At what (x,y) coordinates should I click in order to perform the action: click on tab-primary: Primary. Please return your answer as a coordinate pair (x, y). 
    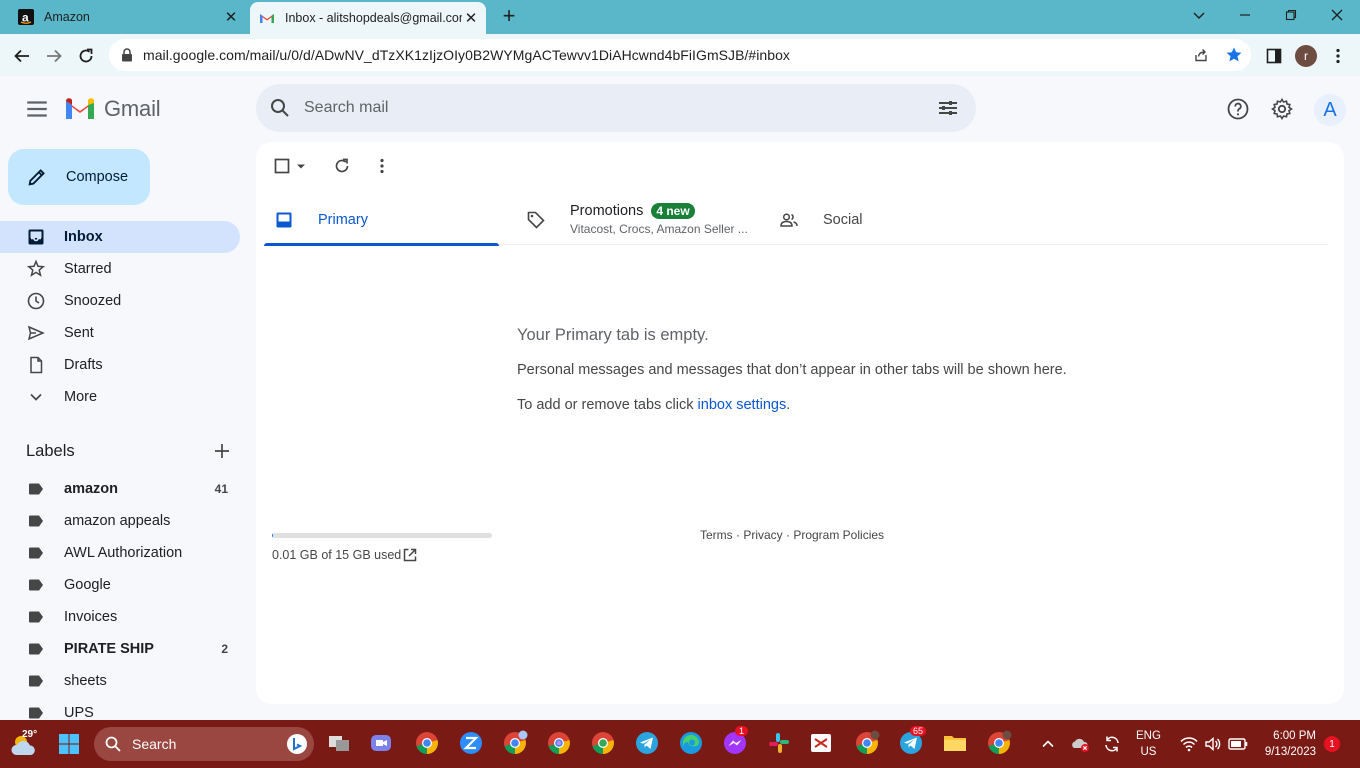
    Looking at the image, I should click on (381, 220).